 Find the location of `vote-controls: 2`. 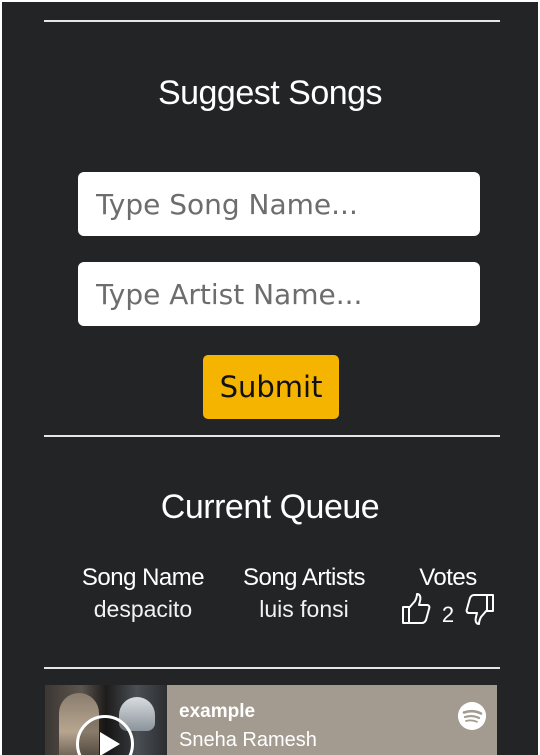

vote-controls: 2 is located at coordinates (448, 612).